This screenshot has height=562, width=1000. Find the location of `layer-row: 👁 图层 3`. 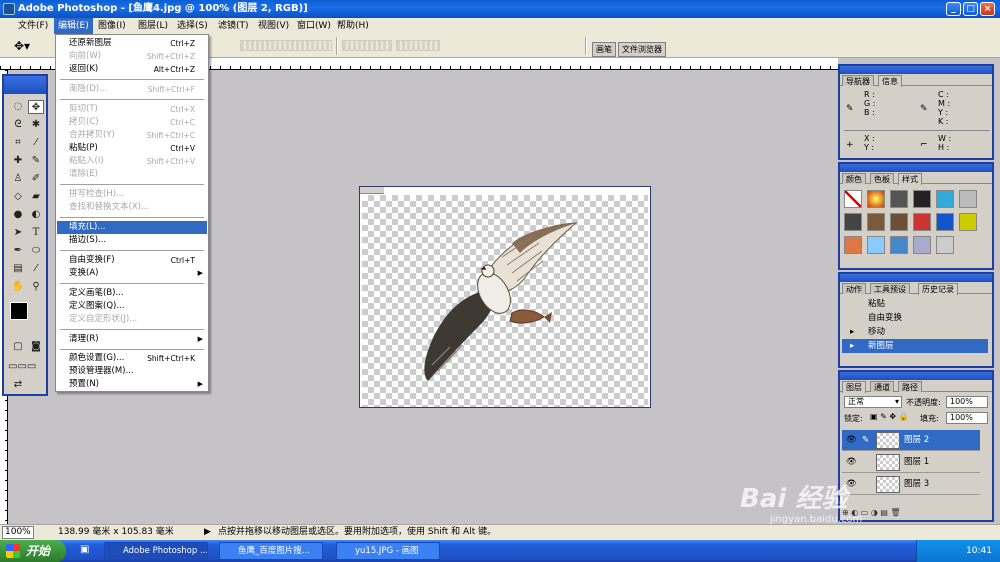

layer-row: 👁 图层 3 is located at coordinates (911, 484).